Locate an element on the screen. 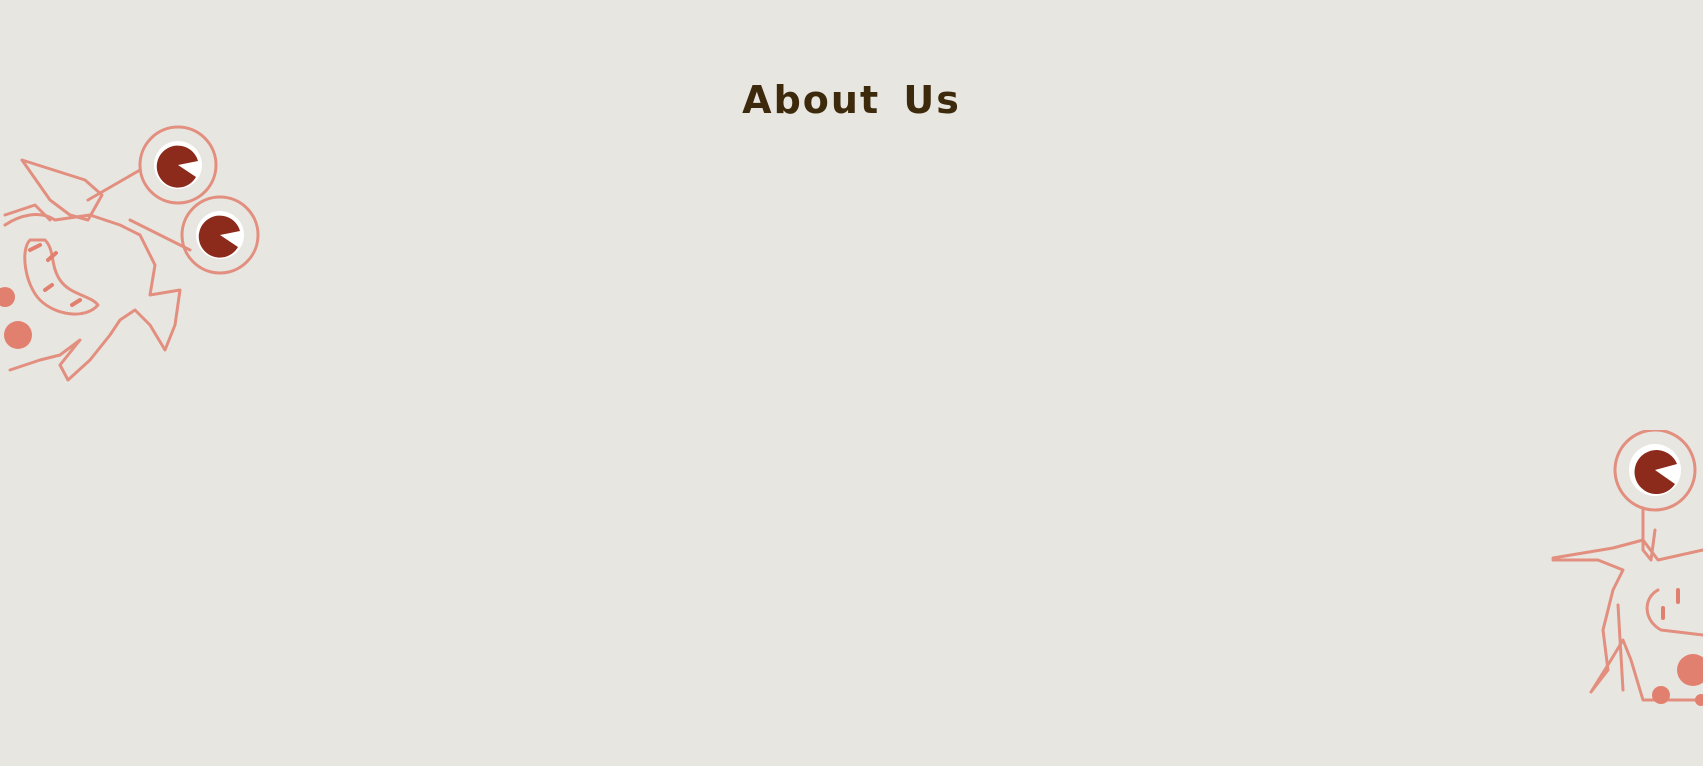  one-eyed-monster-illustration is located at coordinates (1627, 568).